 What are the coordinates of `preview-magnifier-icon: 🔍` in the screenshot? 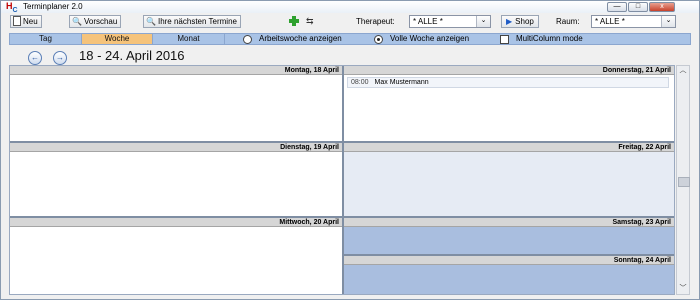 It's located at (77, 21).